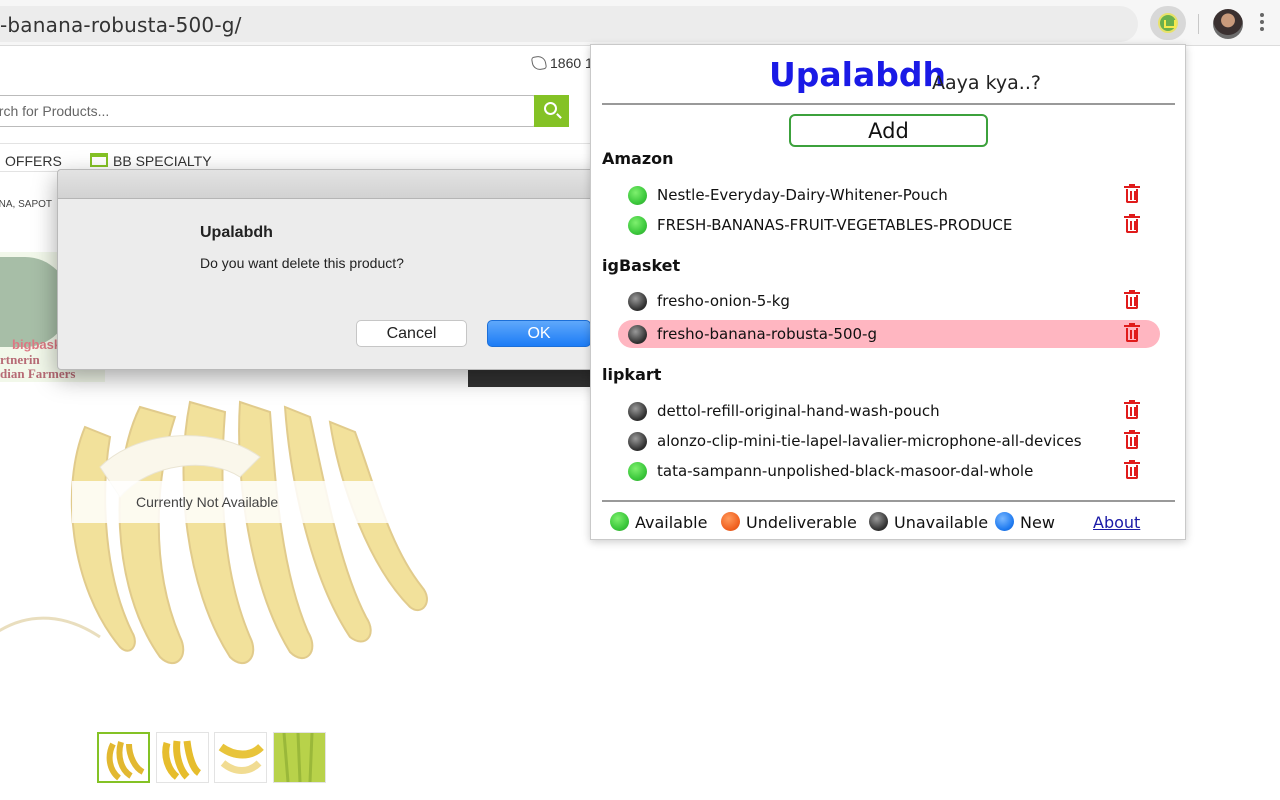 This screenshot has height=800, width=1280. Describe the element at coordinates (26, 204) in the screenshot. I see `breadcrumb: ANA, SAPOT` at that location.